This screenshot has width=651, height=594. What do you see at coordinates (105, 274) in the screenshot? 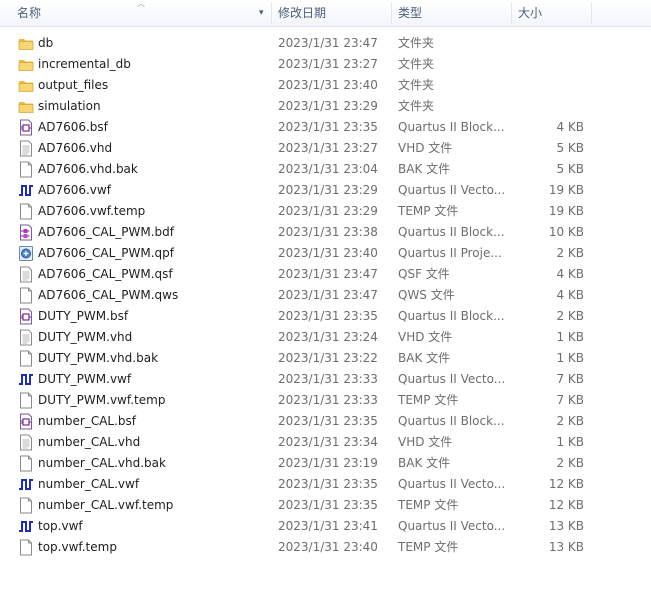
I see `file-name: AD7606_CAL_PWM.qsf` at bounding box center [105, 274].